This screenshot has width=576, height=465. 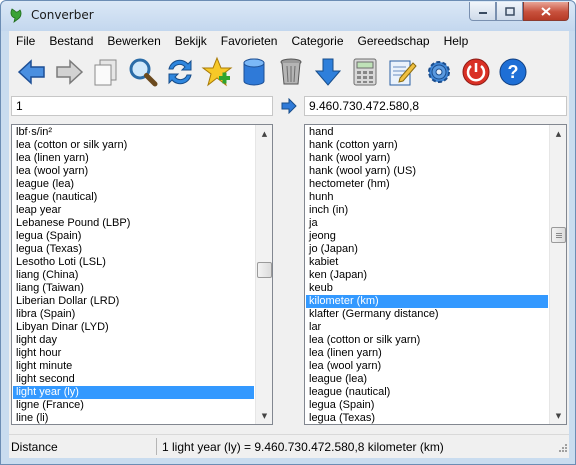 I want to click on list-item: kabiet, so click(x=427, y=262).